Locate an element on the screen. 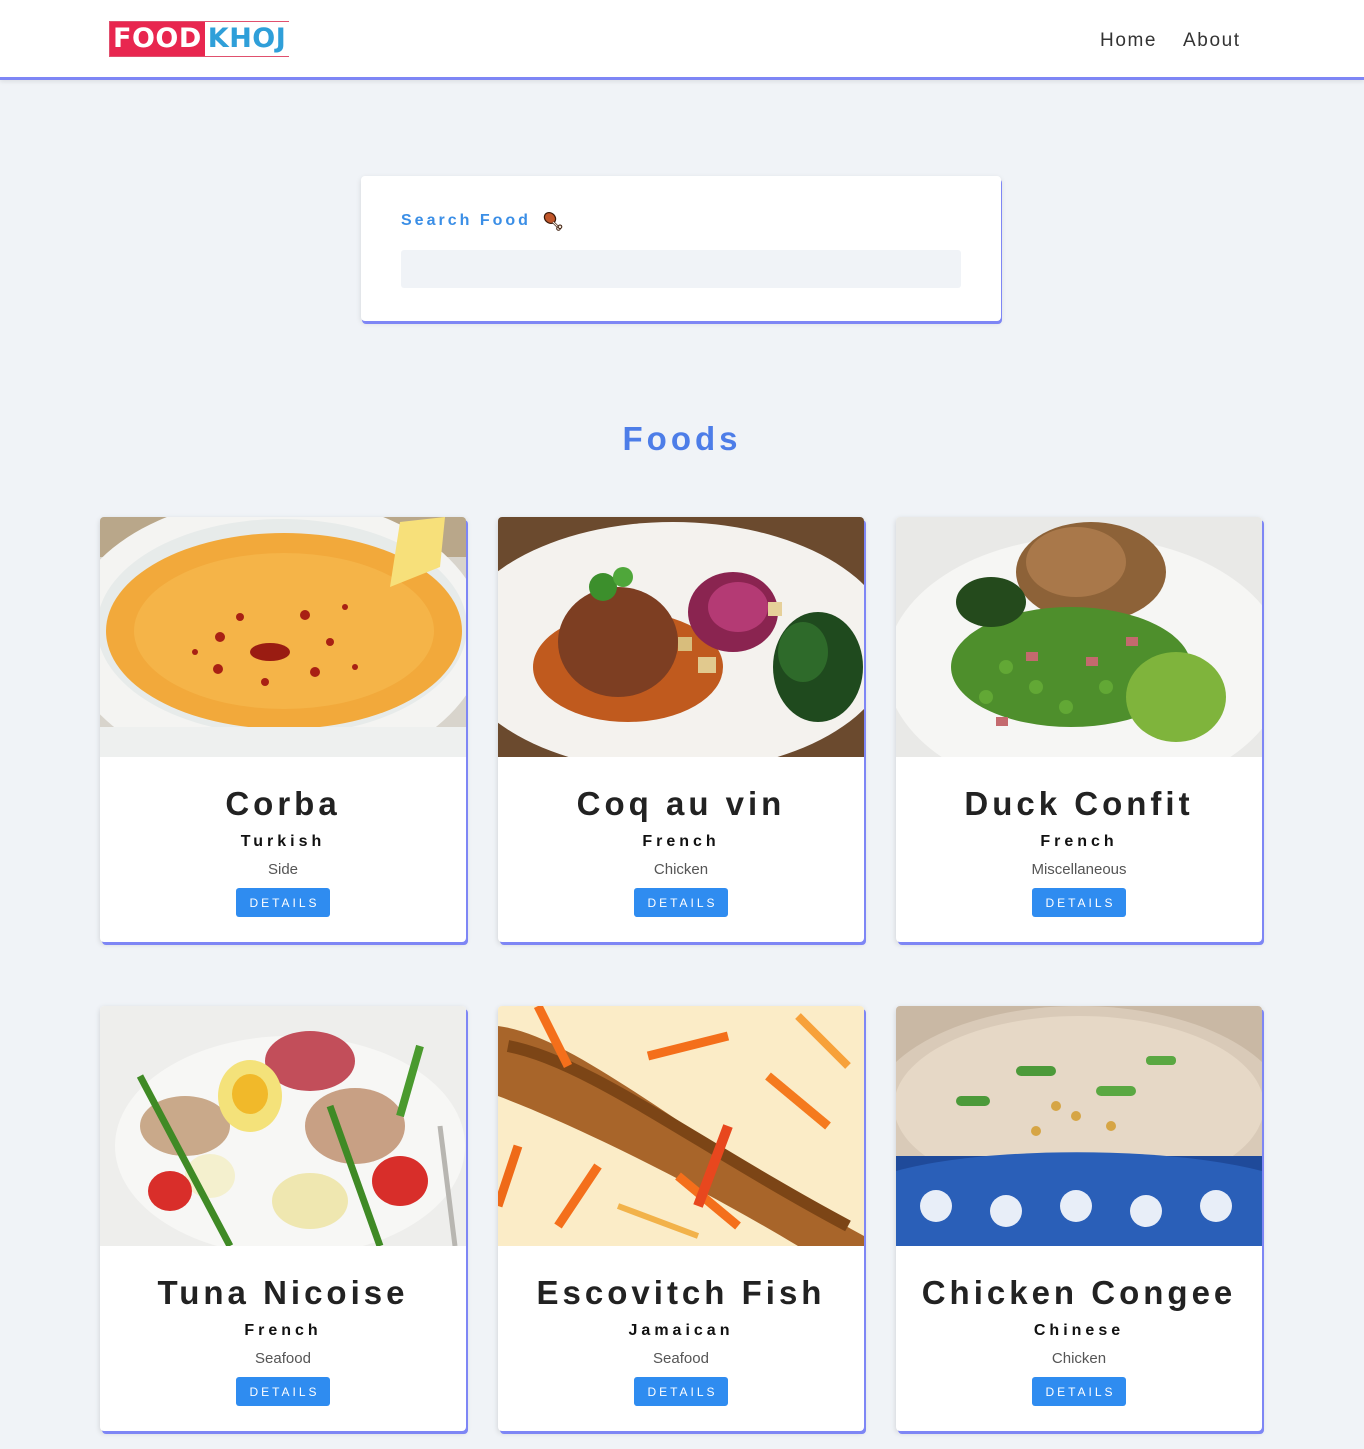  food-category: Side is located at coordinates (283, 869).